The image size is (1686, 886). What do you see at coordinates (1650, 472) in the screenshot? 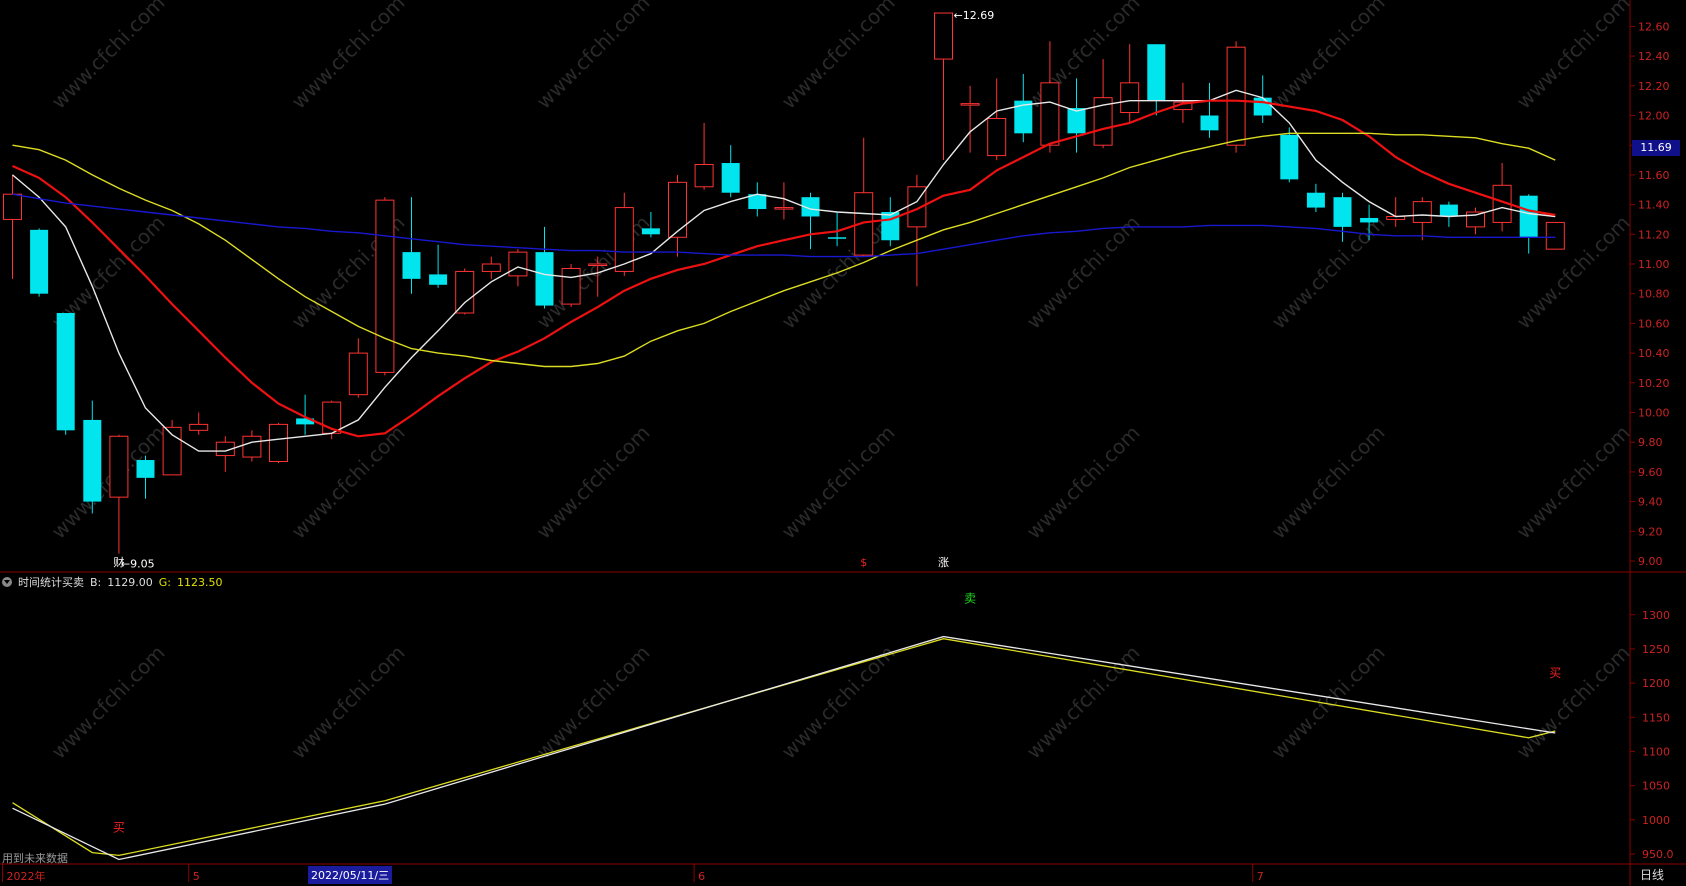
I see `price-tick-label: 9.60` at bounding box center [1650, 472].